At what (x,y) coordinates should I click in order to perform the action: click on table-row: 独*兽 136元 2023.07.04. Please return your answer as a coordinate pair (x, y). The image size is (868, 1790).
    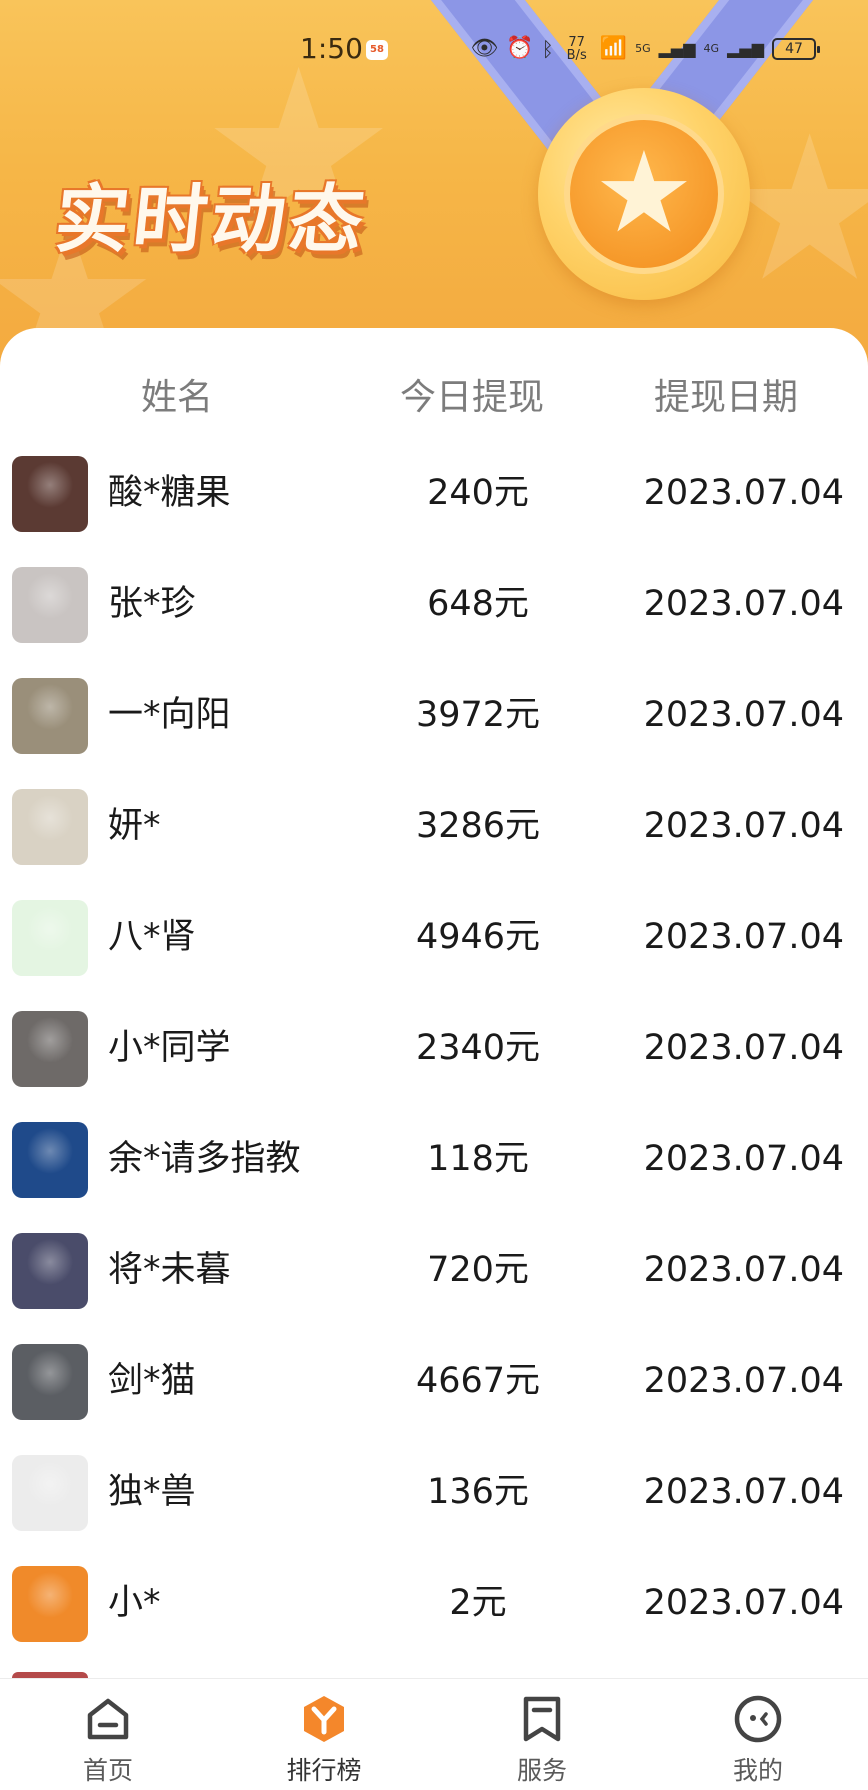
    Looking at the image, I should click on (434, 1482).